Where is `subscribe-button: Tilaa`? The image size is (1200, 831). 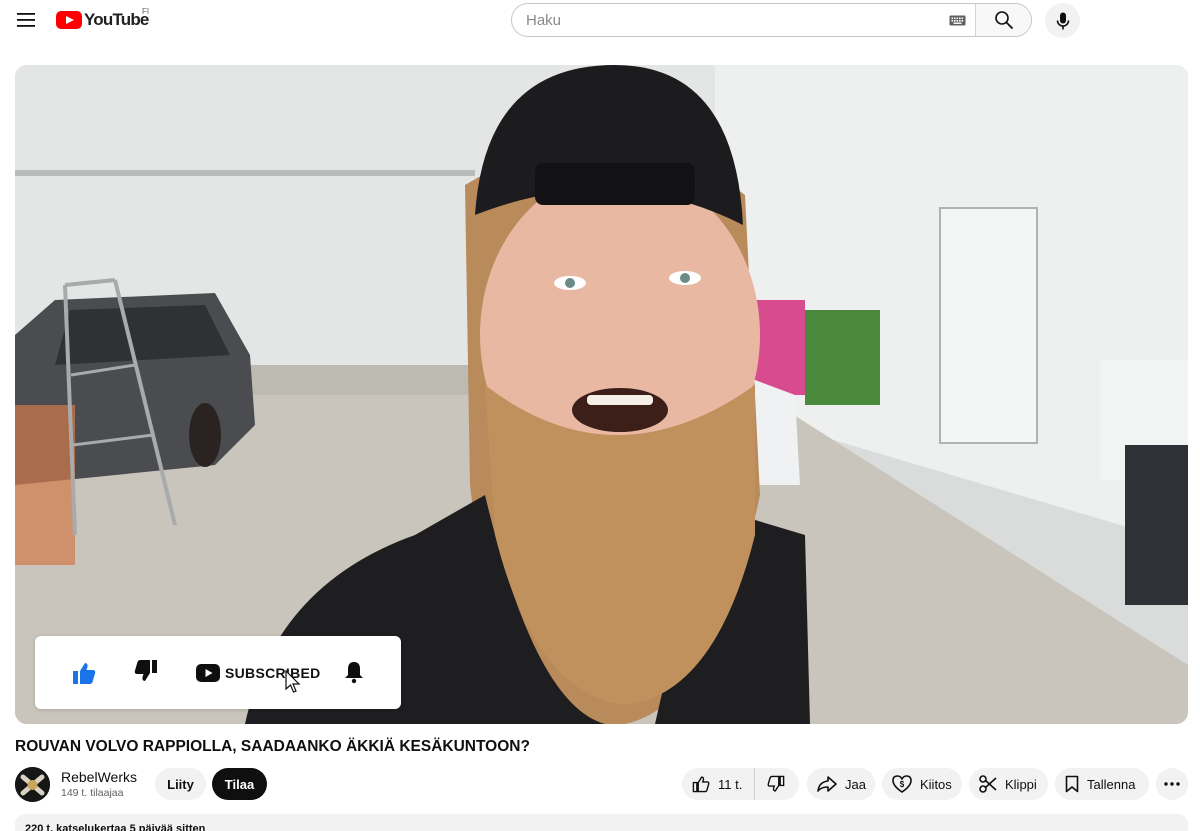
subscribe-button: Tilaa is located at coordinates (239, 784).